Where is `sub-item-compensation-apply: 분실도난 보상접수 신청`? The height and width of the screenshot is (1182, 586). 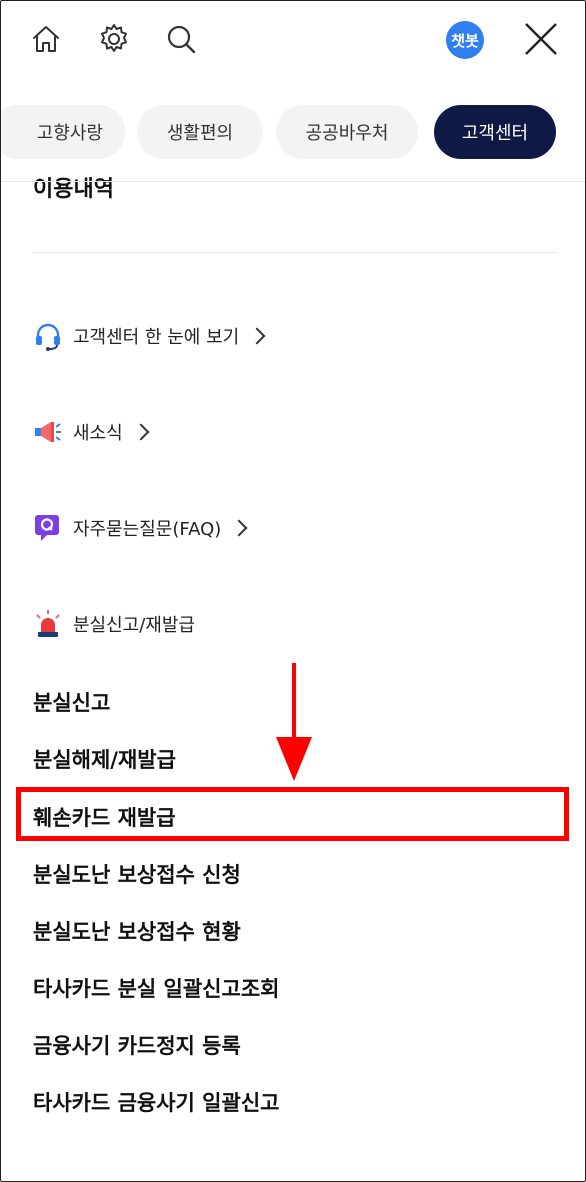 sub-item-compensation-apply: 분실도난 보상접수 신청 is located at coordinates (137, 874).